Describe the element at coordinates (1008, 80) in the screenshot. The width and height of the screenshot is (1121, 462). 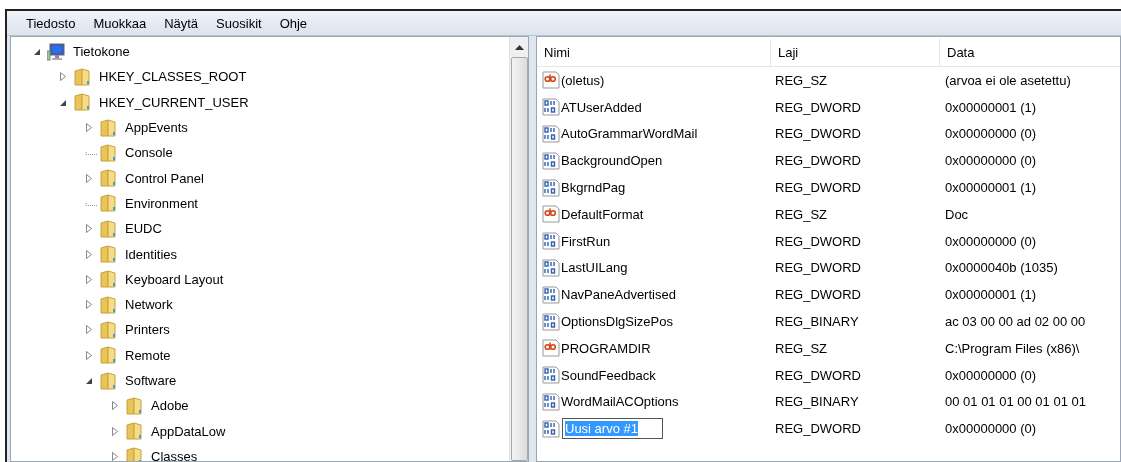
I see `value-data: (arvoa ei ole asetettu)` at that location.